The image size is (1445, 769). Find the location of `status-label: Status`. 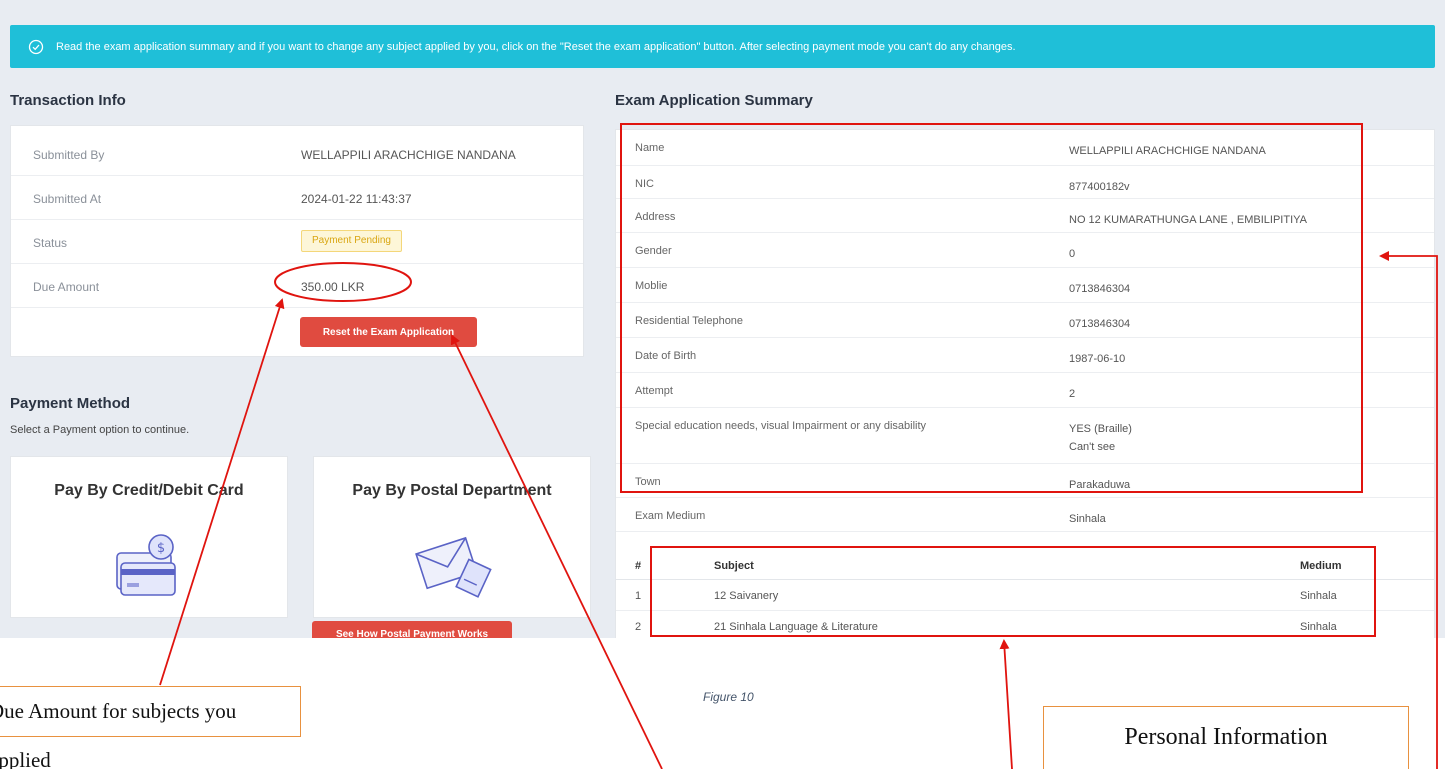

status-label: Status is located at coordinates (50, 243).